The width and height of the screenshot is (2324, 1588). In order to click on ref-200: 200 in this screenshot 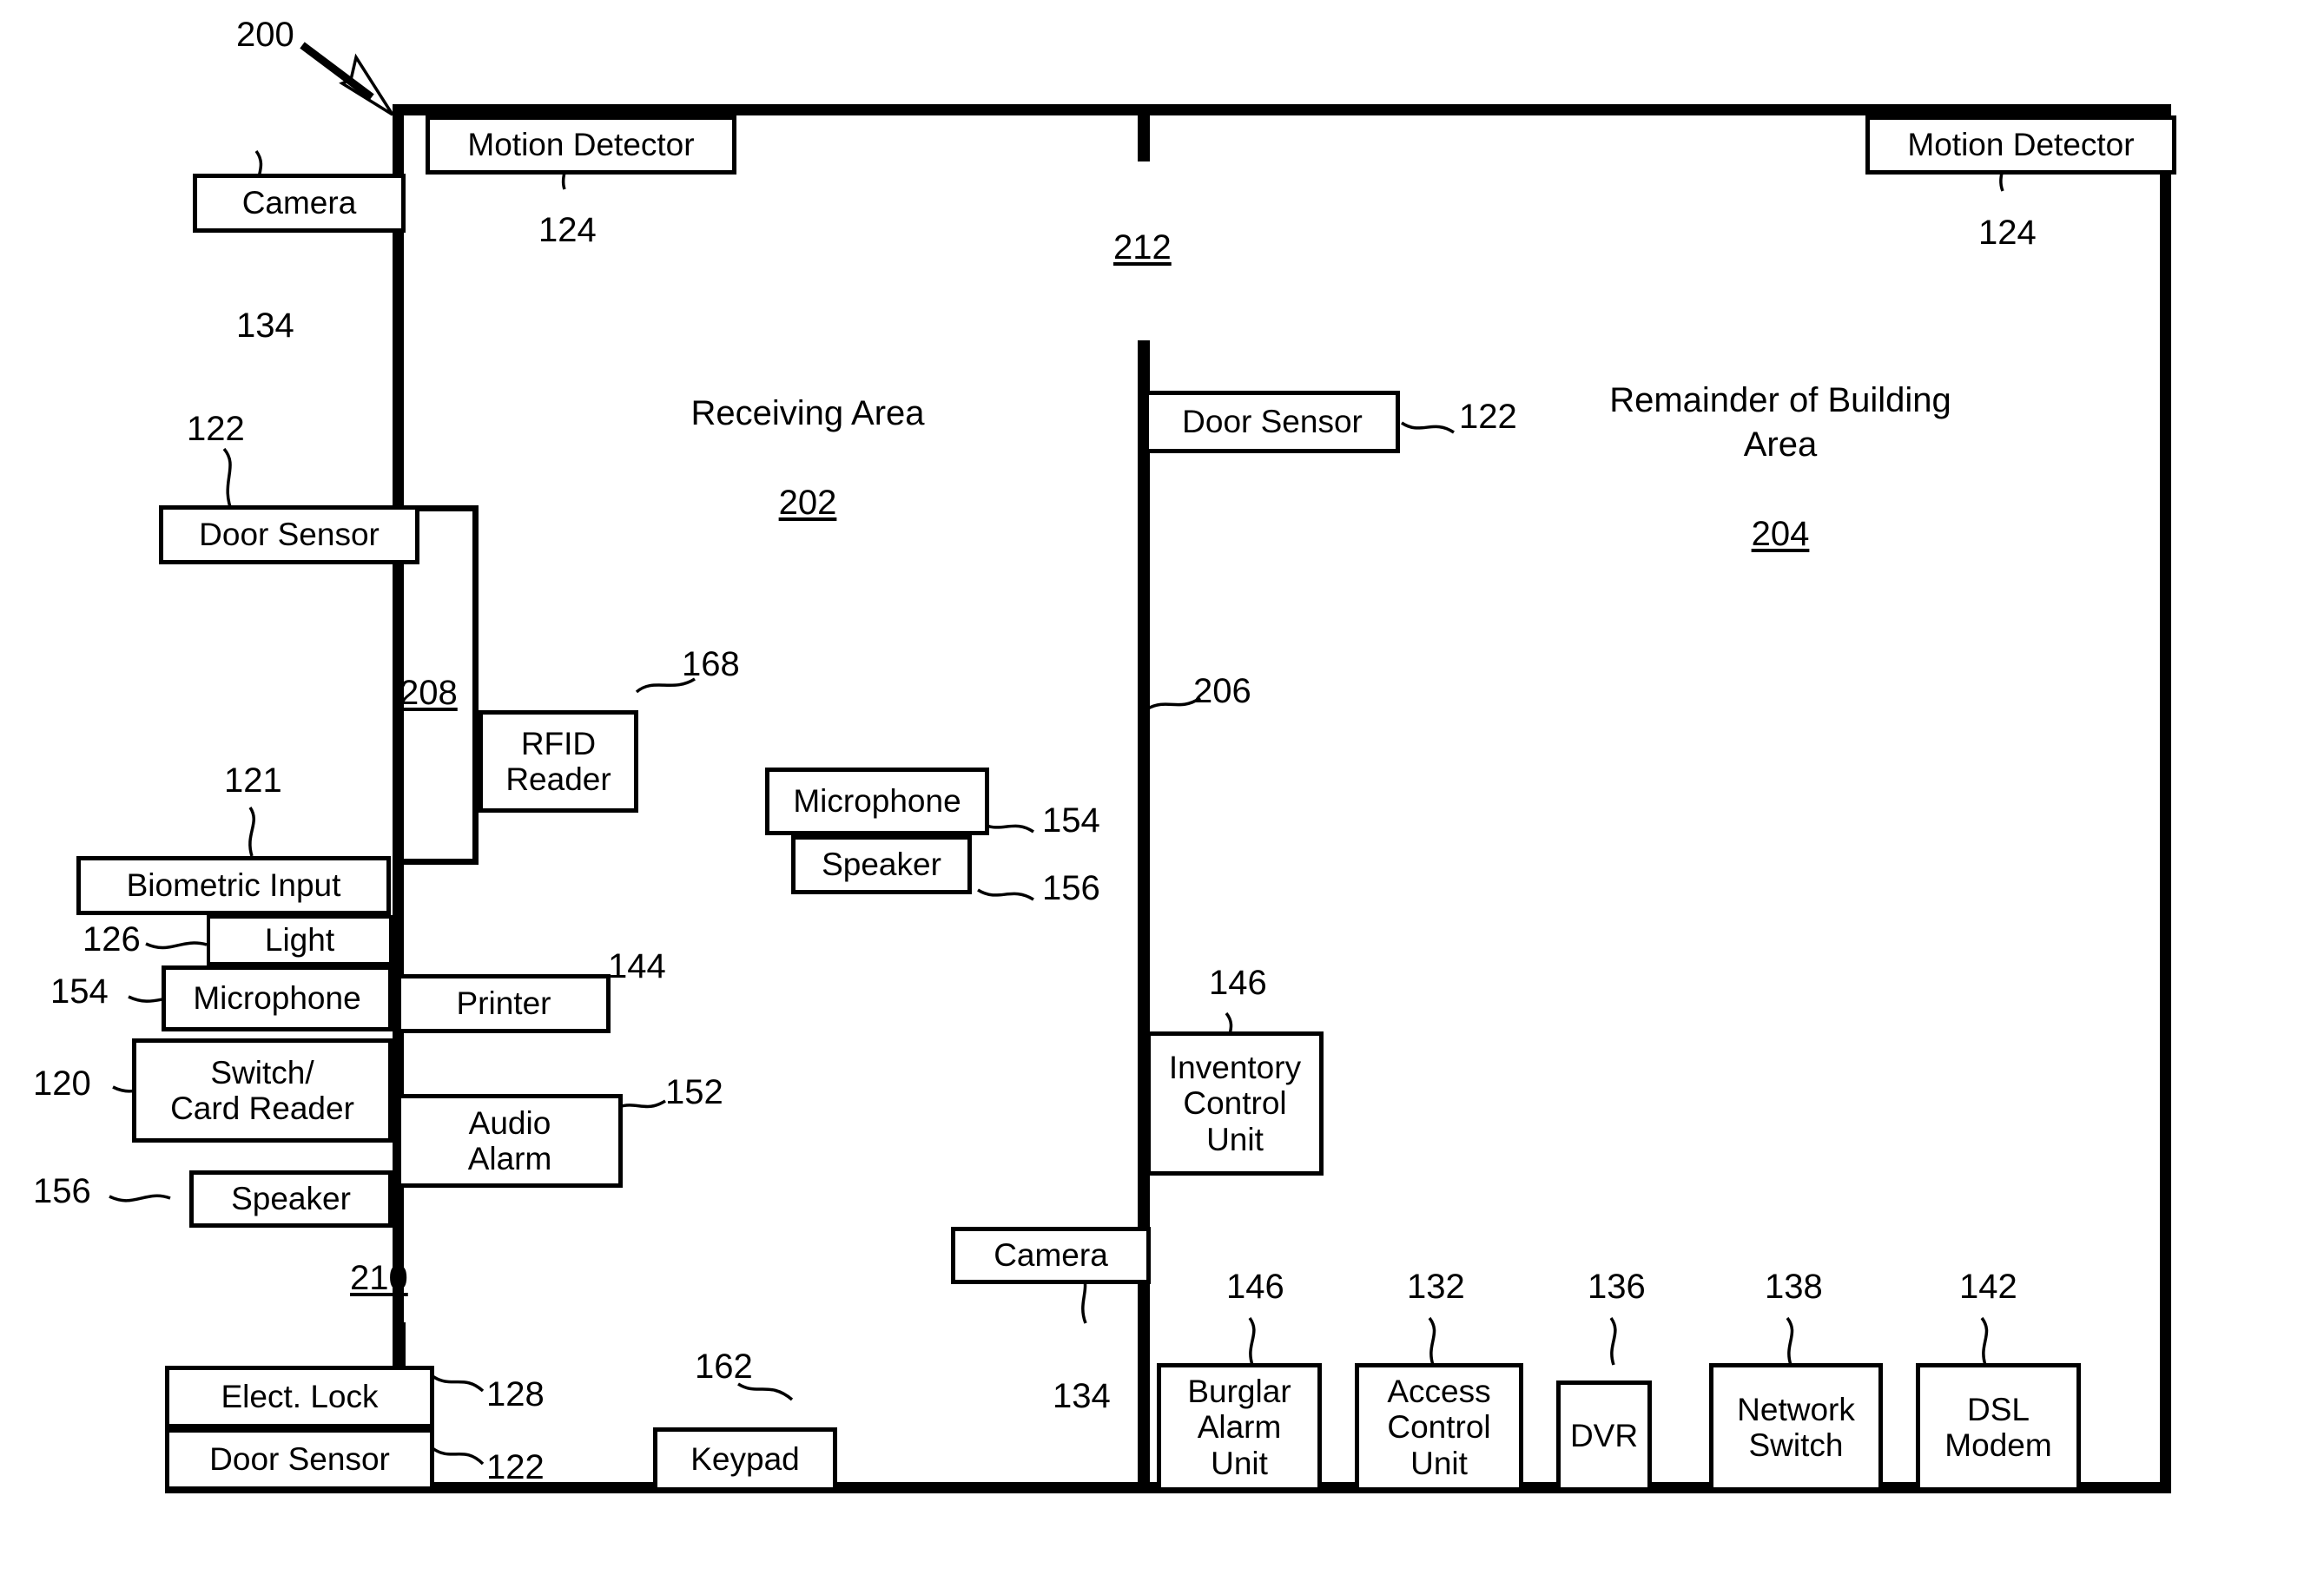, I will do `click(265, 35)`.